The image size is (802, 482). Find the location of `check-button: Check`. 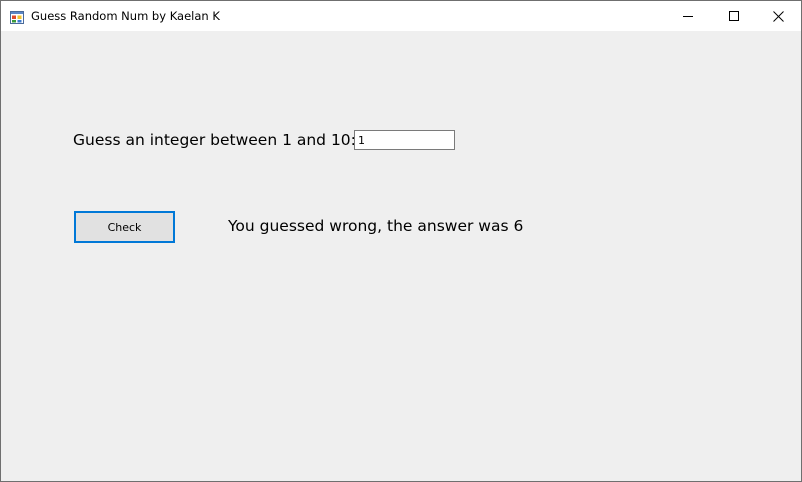

check-button: Check is located at coordinates (124, 227).